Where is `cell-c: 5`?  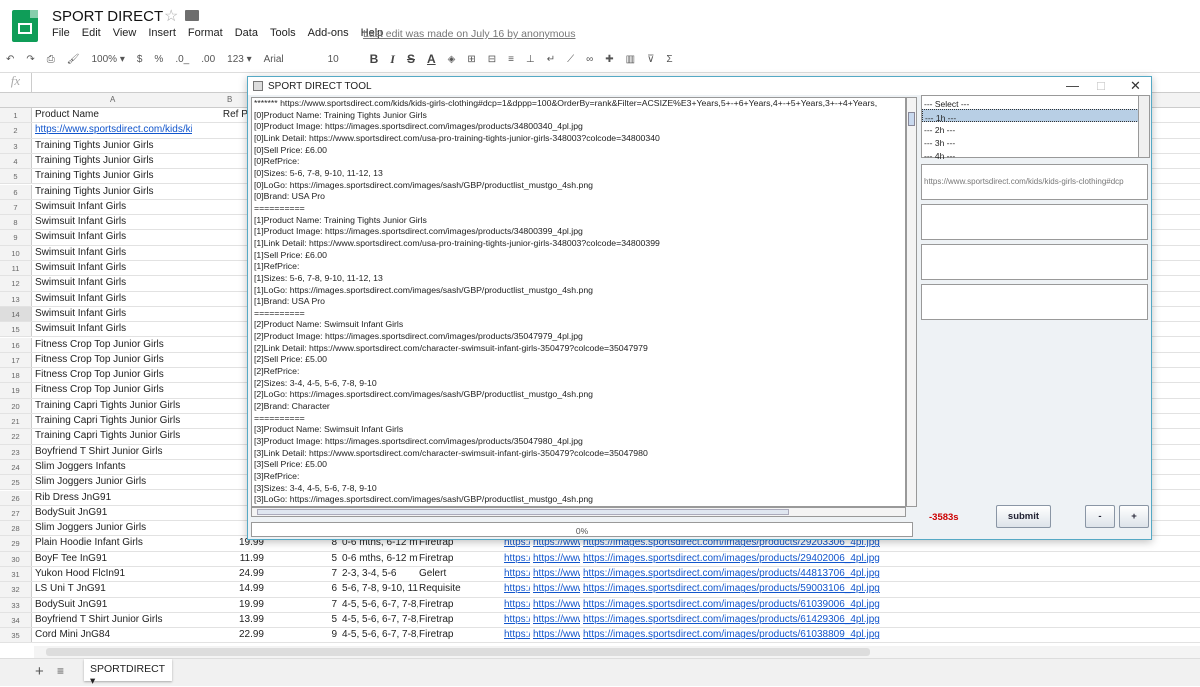
cell-c: 5 is located at coordinates (301, 619).